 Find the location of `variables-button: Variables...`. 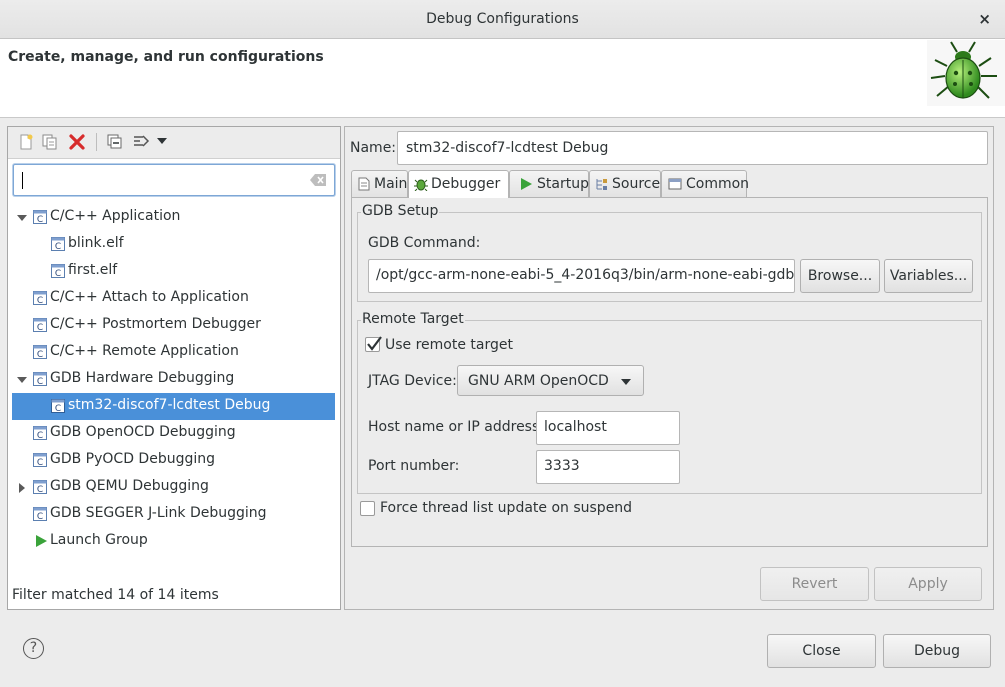

variables-button: Variables... is located at coordinates (928, 276).